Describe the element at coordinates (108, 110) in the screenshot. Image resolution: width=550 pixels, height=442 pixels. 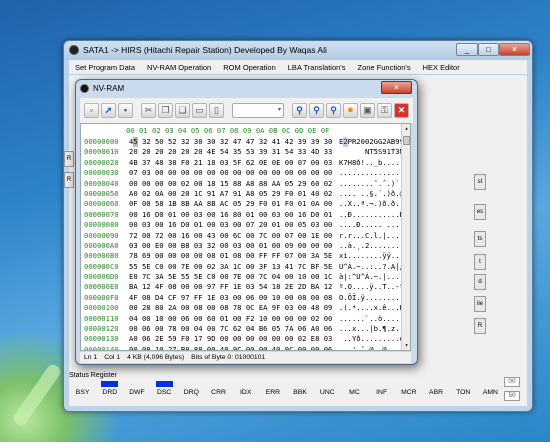
I see `cursor-icon: ➚` at that location.